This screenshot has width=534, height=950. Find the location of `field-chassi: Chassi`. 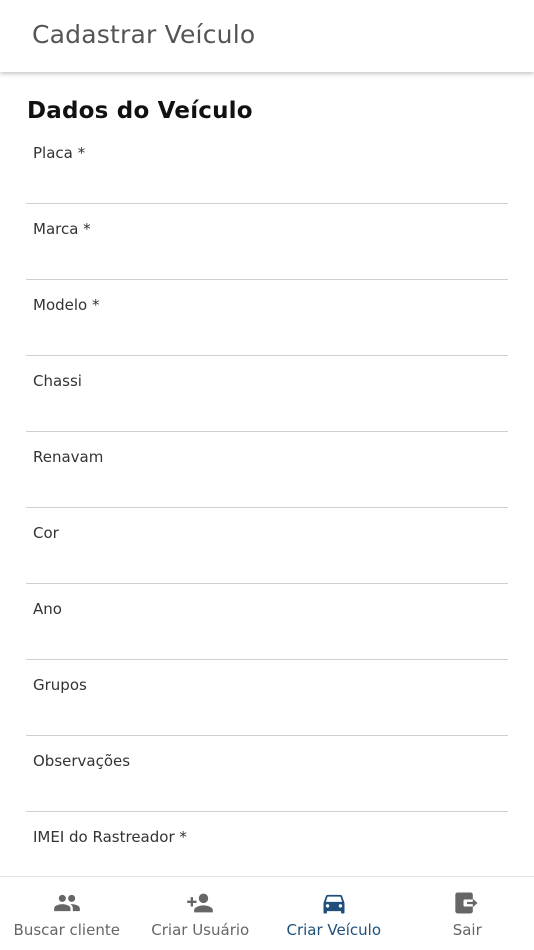

field-chassi: Chassi is located at coordinates (267, 394).